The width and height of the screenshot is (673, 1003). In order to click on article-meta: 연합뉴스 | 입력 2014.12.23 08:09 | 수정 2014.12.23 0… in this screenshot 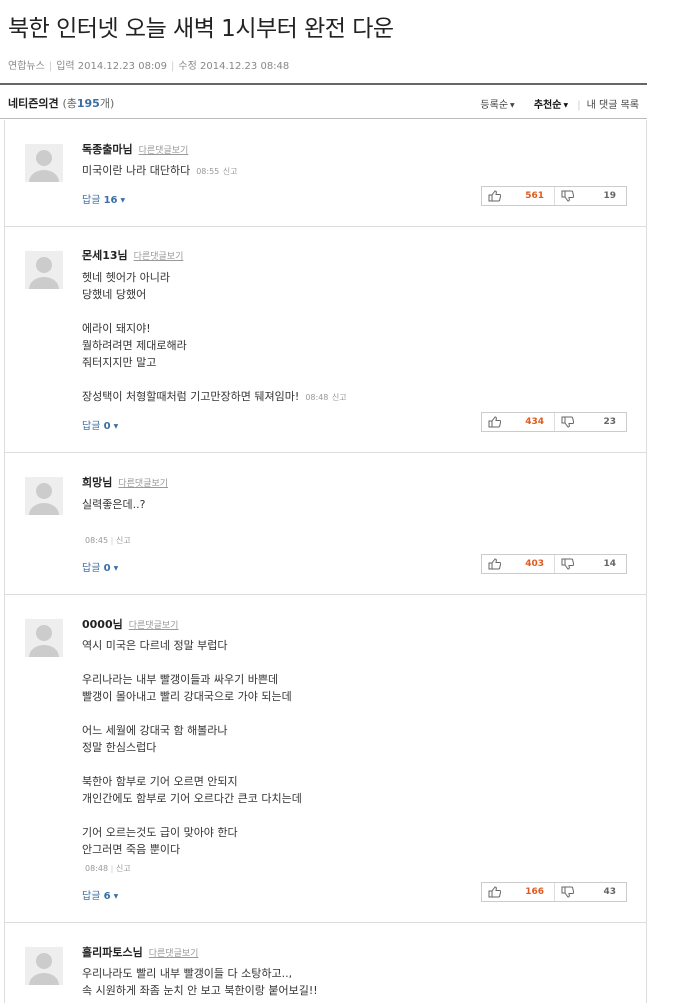, I will do `click(149, 66)`.